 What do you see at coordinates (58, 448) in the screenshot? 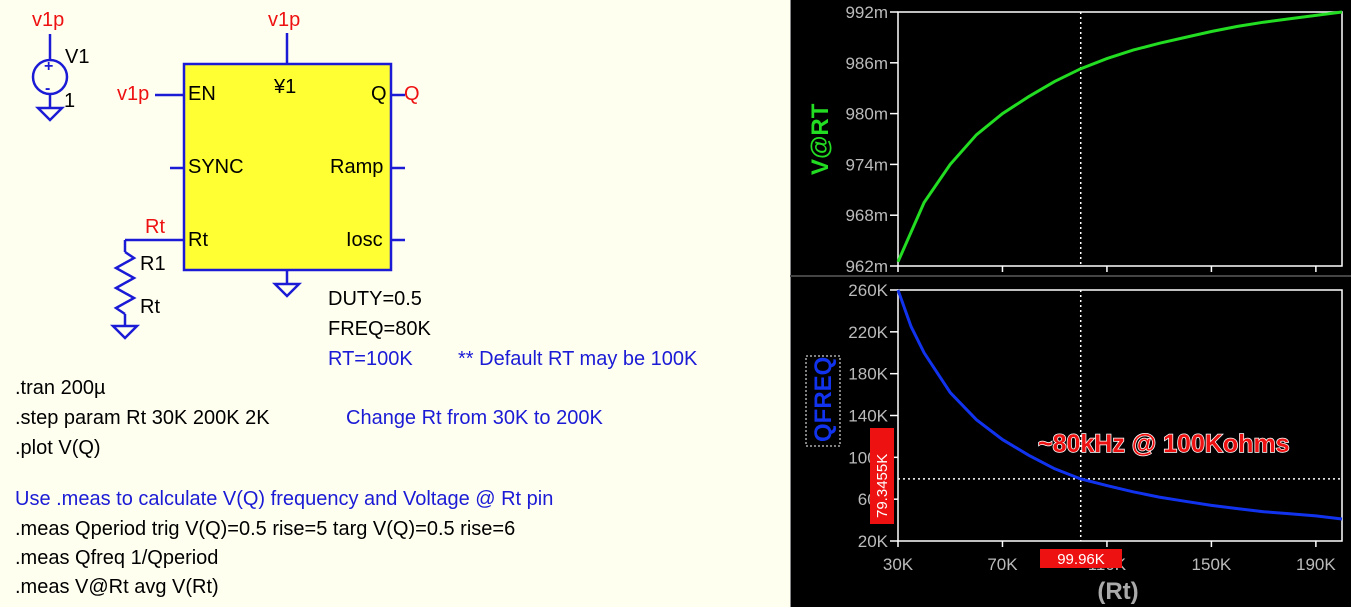
I see `plot-directive: .plot V(Q)` at bounding box center [58, 448].